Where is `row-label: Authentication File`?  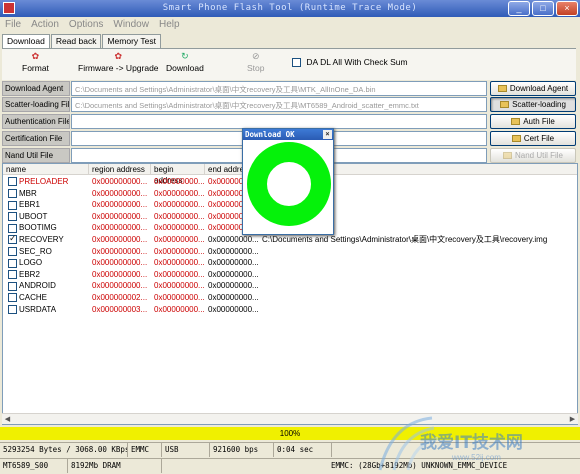
row-label: Authentication File is located at coordinates (36, 121).